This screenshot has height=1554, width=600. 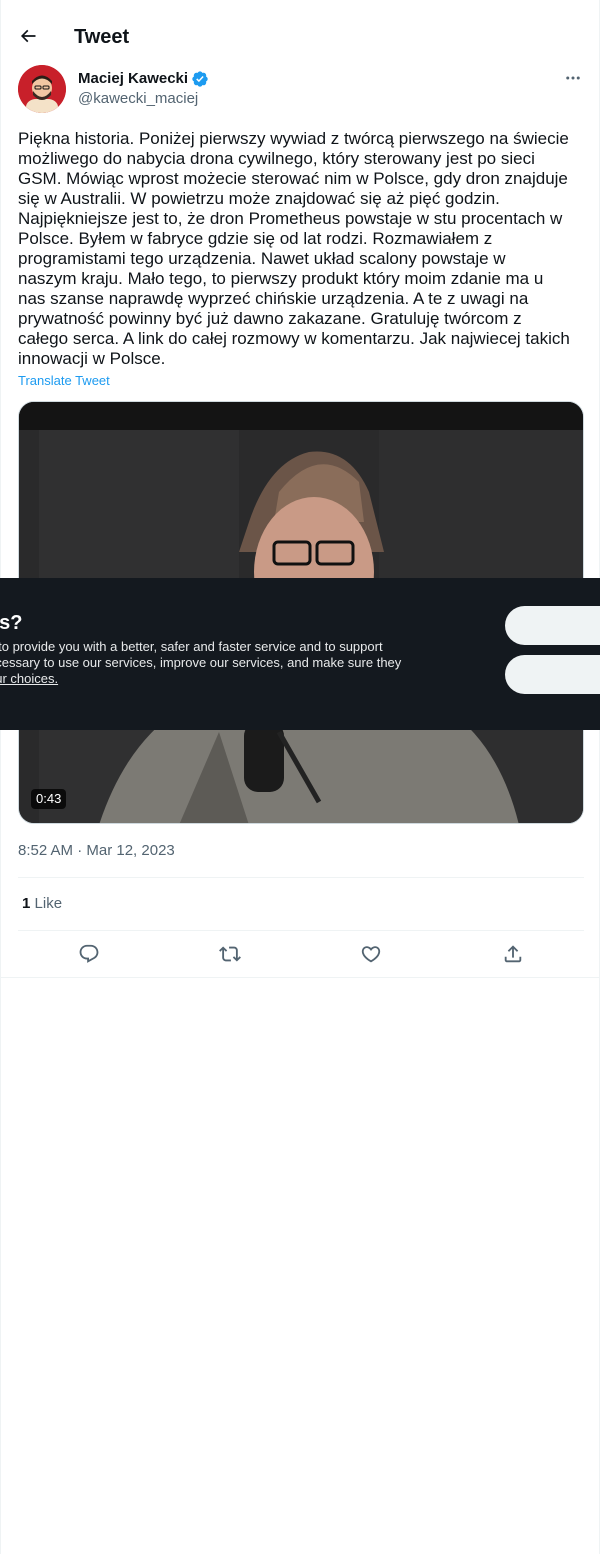 What do you see at coordinates (26, 903) in the screenshot?
I see `like-count-value: 1` at bounding box center [26, 903].